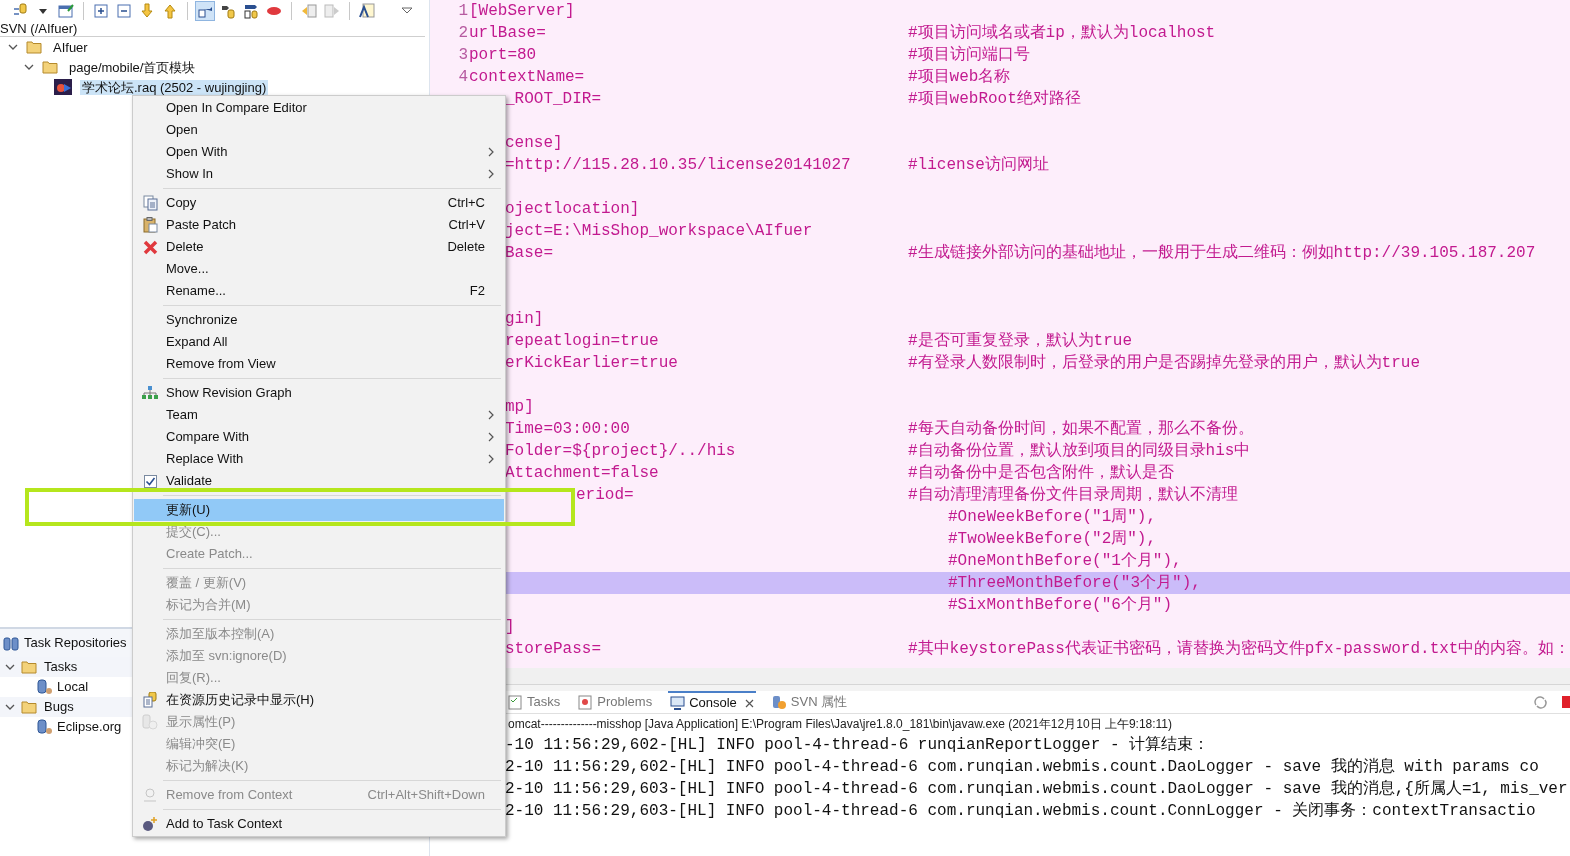 This screenshot has width=1570, height=856. Describe the element at coordinates (582, 473) in the screenshot. I see `code-text: Attachment=false` at that location.